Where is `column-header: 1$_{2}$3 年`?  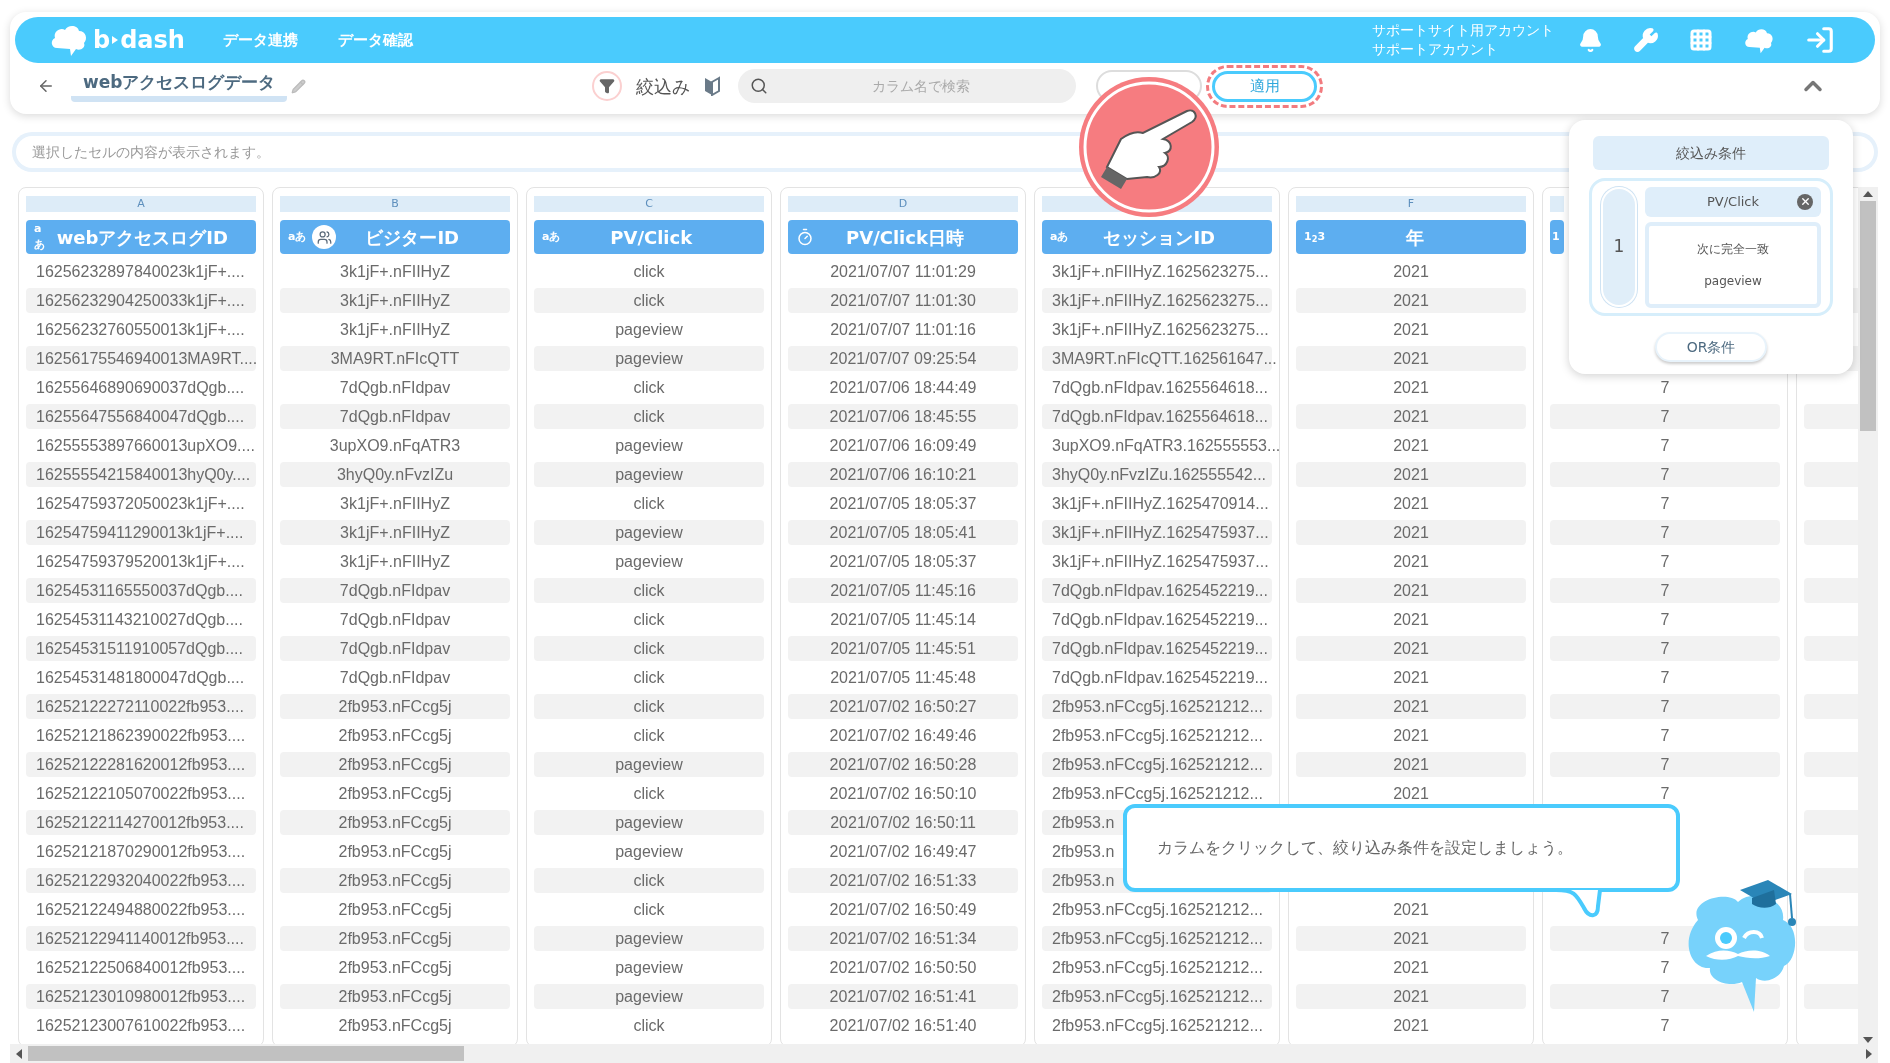
column-header: 1$_{2}$3 年 is located at coordinates (1411, 237).